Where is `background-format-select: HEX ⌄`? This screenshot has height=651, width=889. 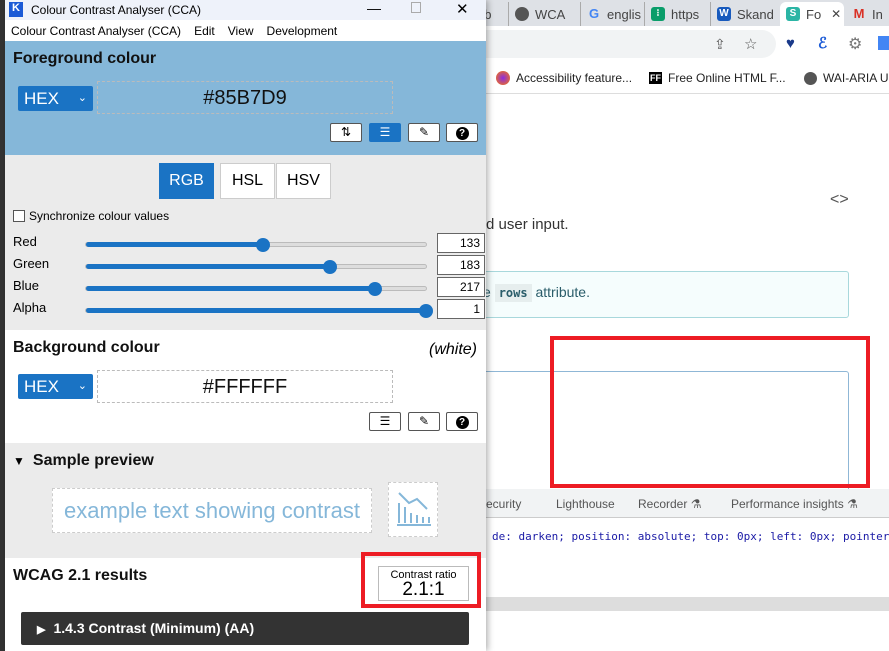
background-format-select: HEX ⌄ is located at coordinates (55, 386).